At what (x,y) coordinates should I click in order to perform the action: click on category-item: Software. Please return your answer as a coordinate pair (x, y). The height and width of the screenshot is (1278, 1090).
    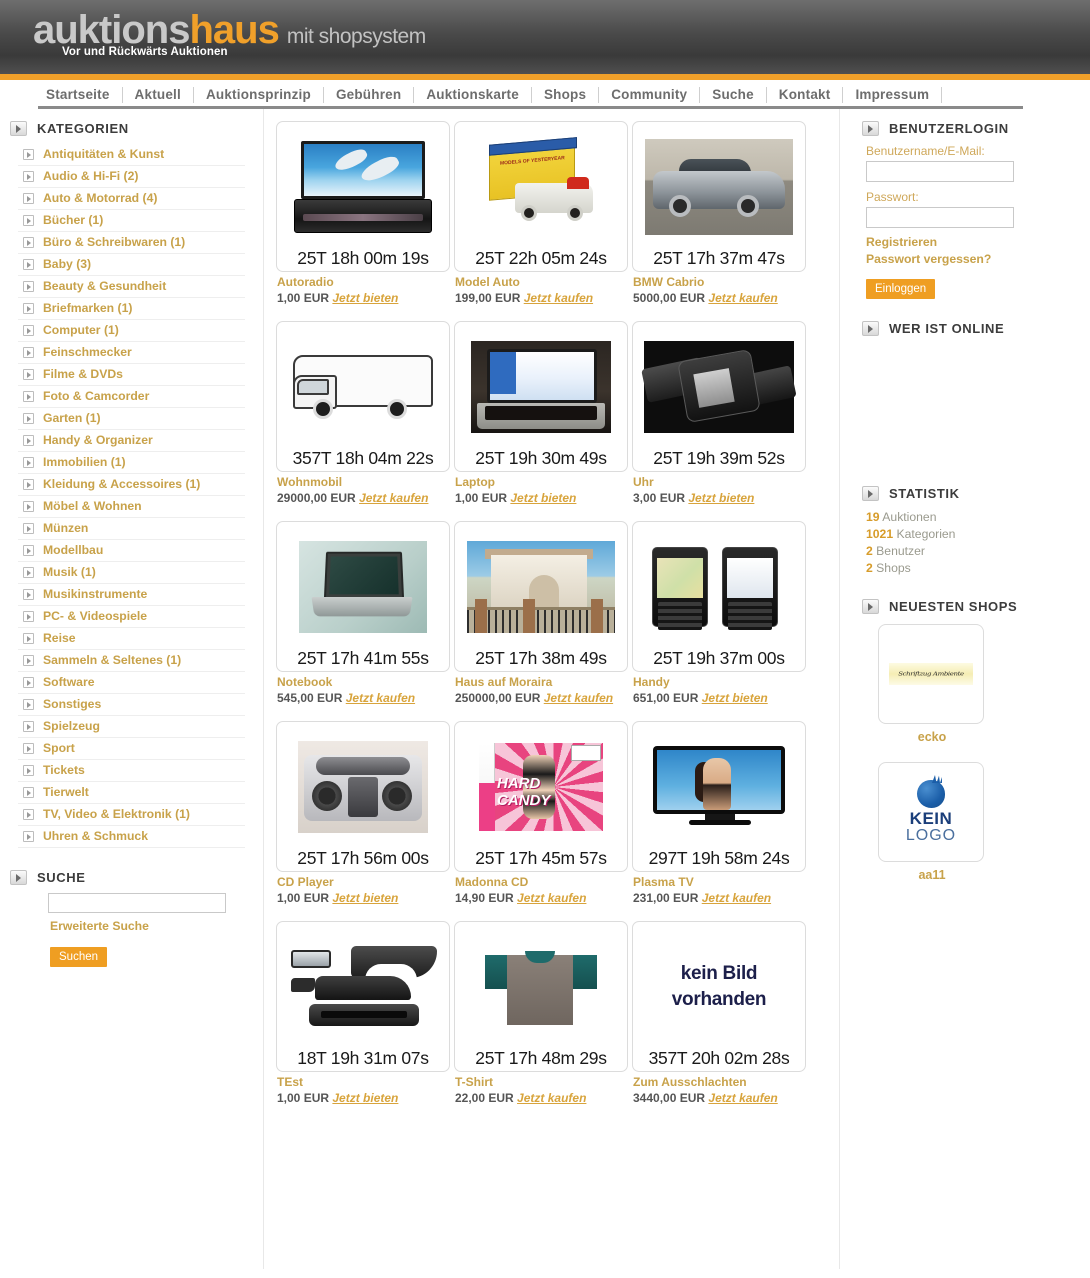
    Looking at the image, I should click on (131, 683).